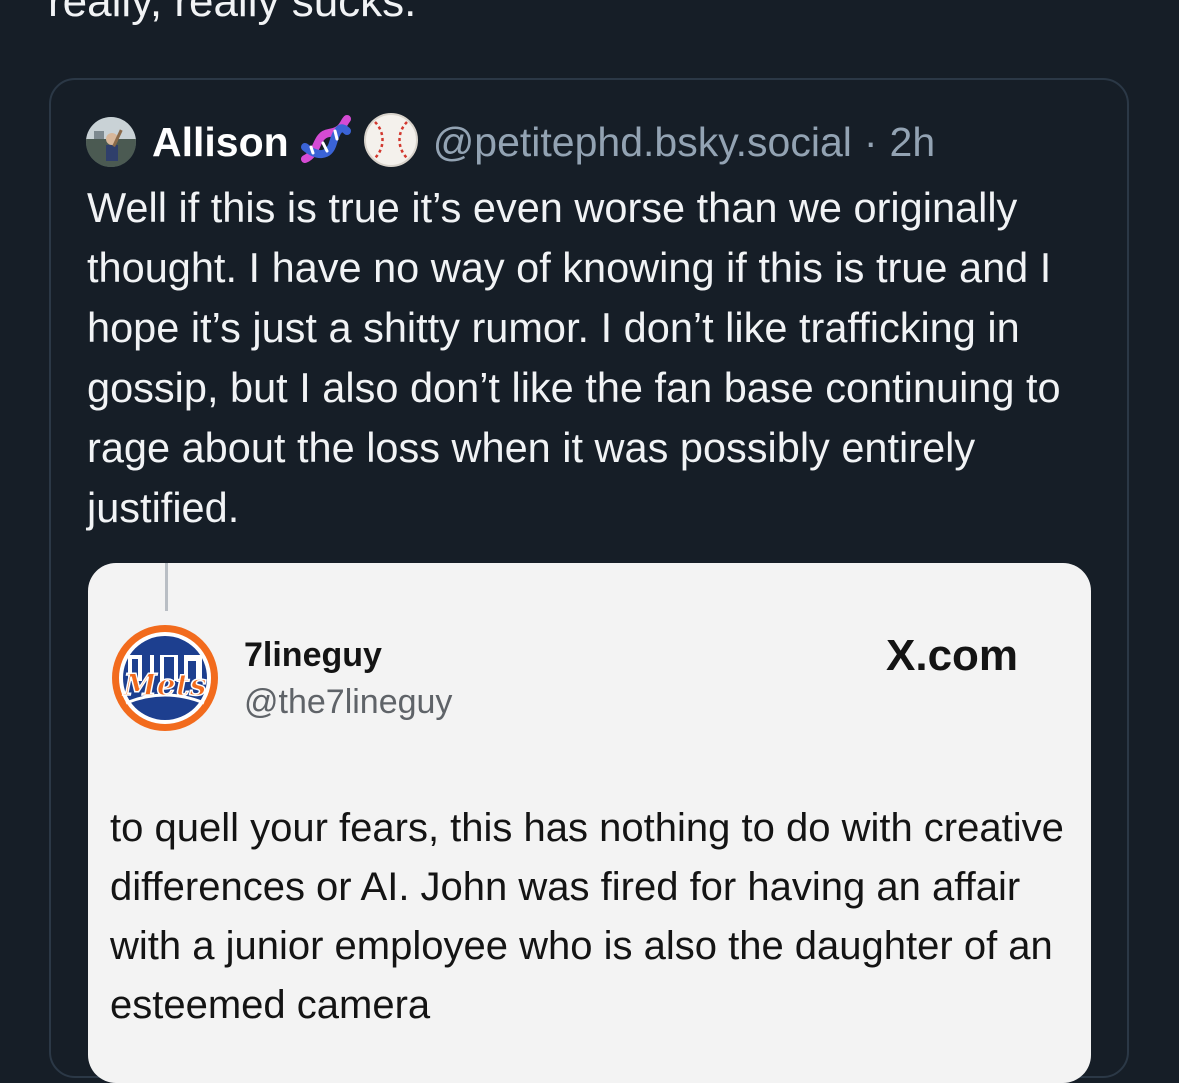  Describe the element at coordinates (642, 142) in the screenshot. I see `author-handle: @petitephd.bsky.social` at that location.